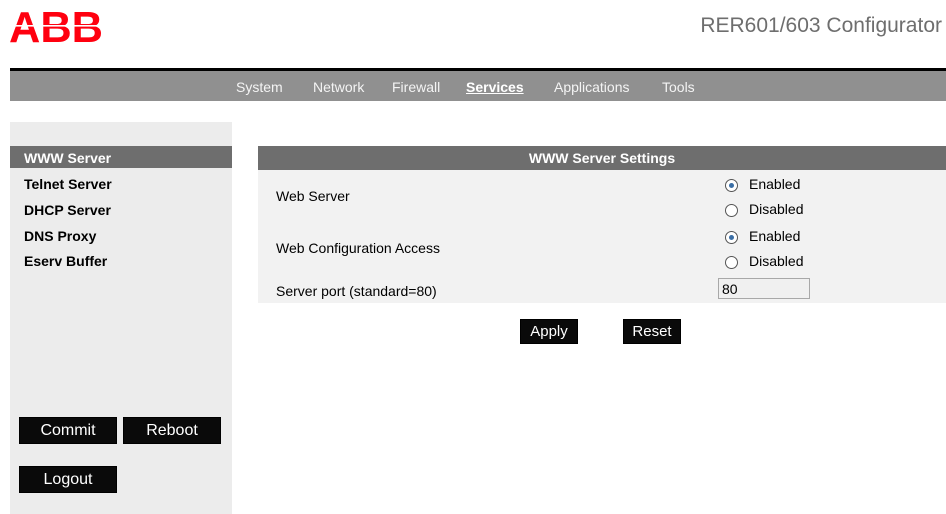  What do you see at coordinates (776, 209) in the screenshot?
I see `web-server-disabled-label: Disabled` at bounding box center [776, 209].